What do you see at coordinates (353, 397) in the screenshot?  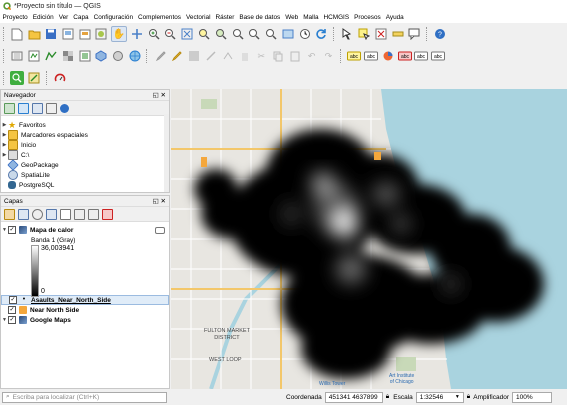 I see `coordinate-field: 451341 4637899` at bounding box center [353, 397].